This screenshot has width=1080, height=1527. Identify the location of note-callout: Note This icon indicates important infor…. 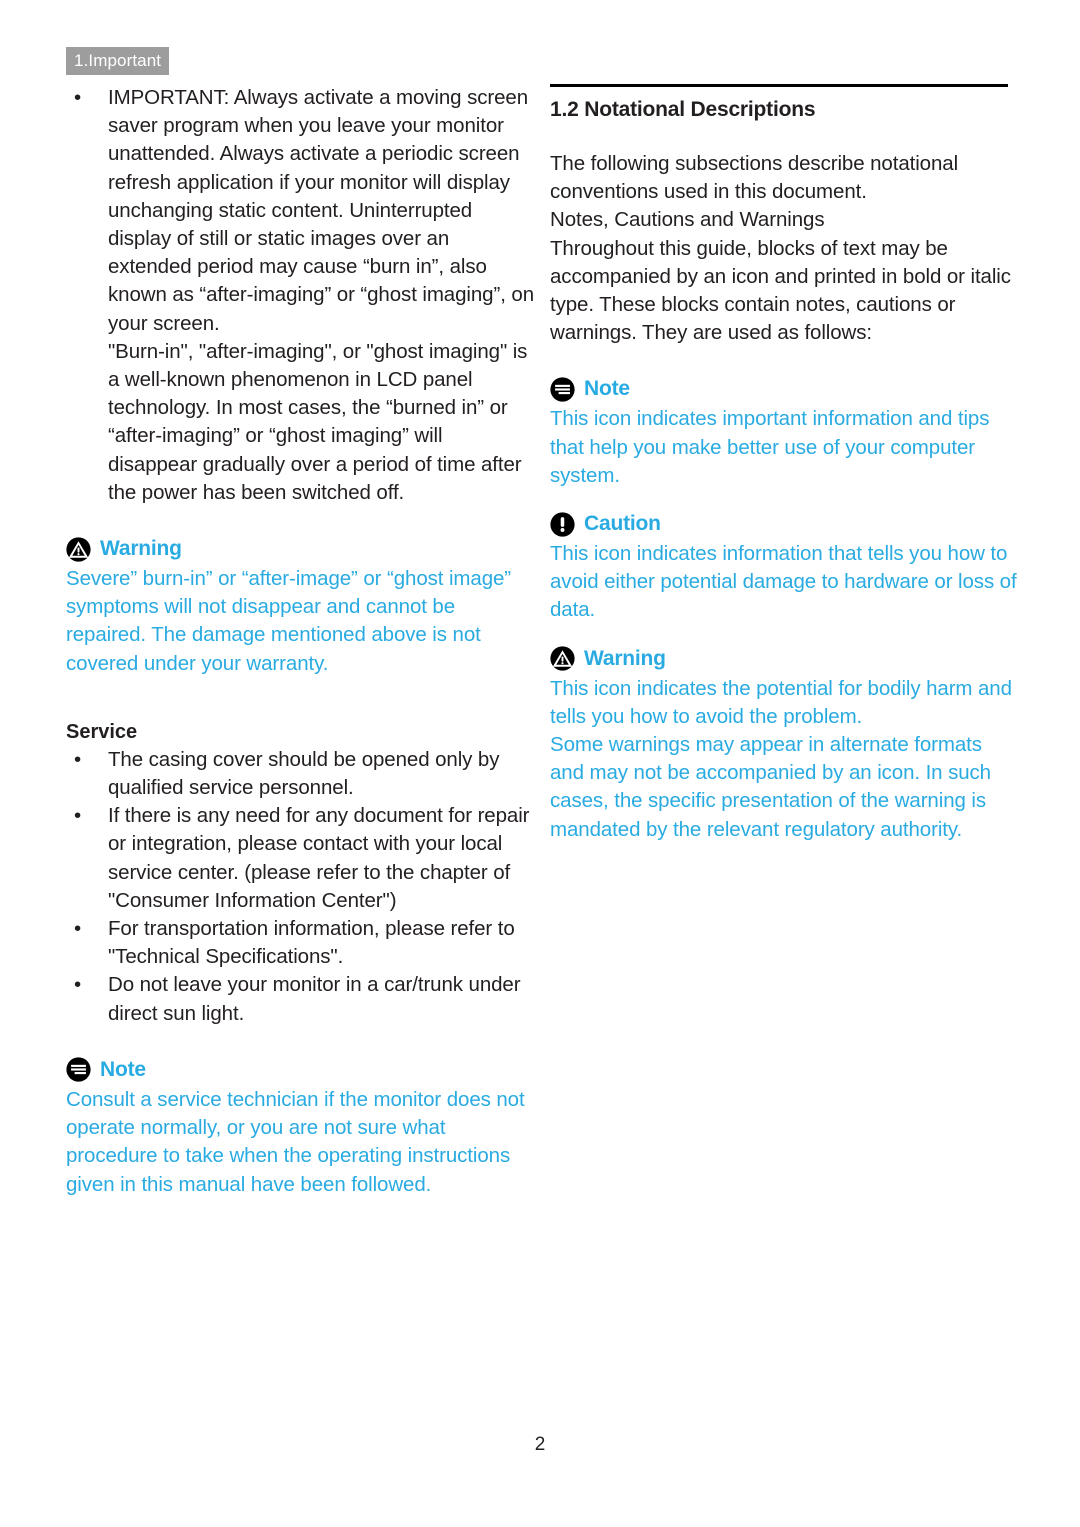
(784, 432).